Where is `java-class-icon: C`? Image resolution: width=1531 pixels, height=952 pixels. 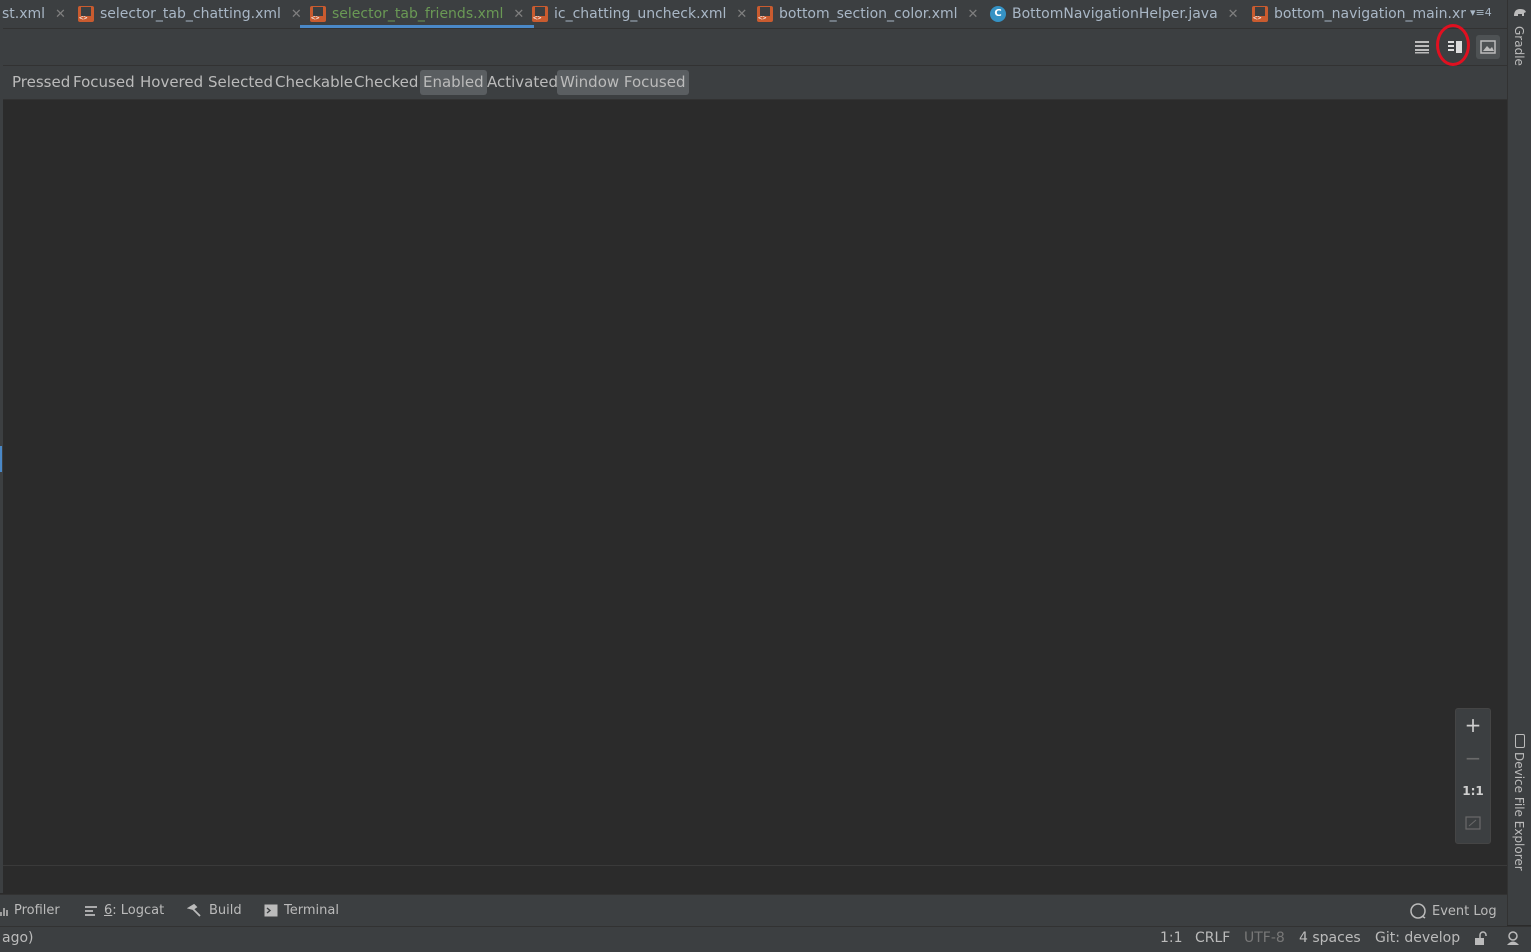 java-class-icon: C is located at coordinates (998, 14).